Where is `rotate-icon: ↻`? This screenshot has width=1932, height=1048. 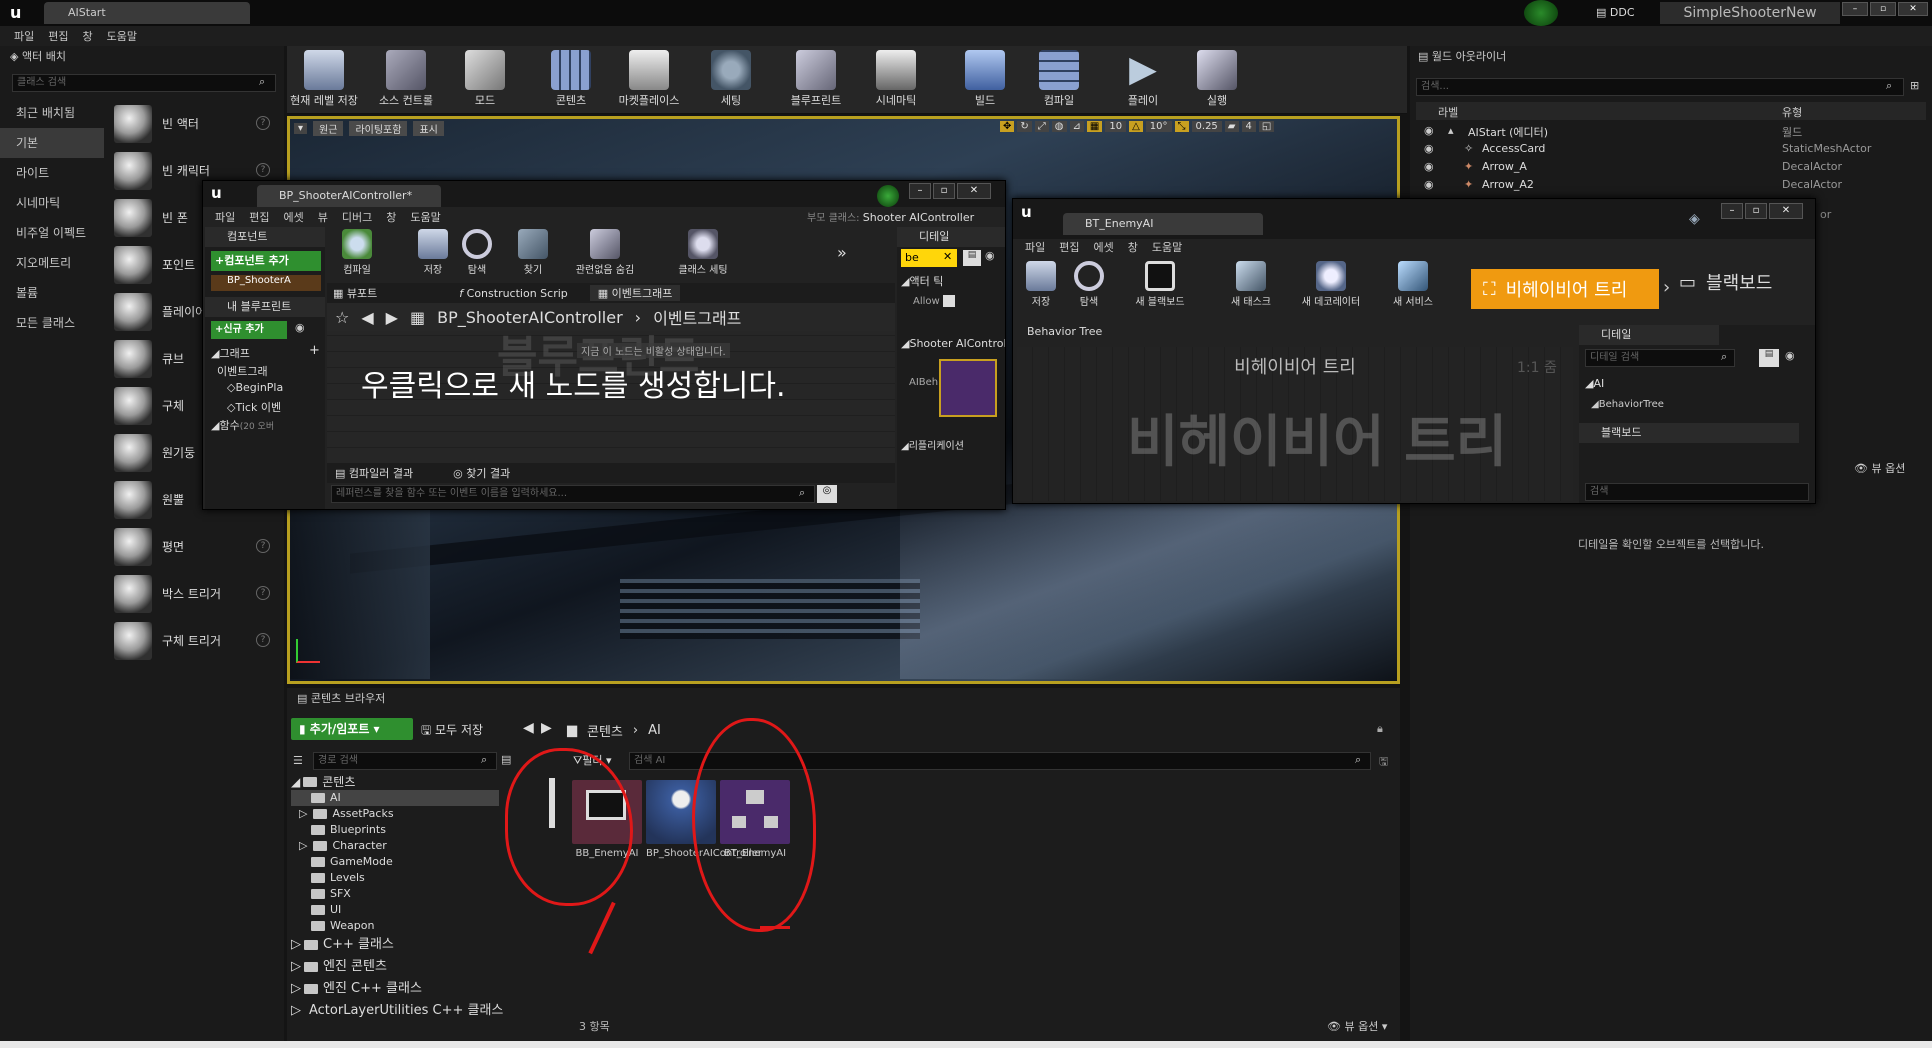
rotate-icon: ↻ is located at coordinates (1024, 126).